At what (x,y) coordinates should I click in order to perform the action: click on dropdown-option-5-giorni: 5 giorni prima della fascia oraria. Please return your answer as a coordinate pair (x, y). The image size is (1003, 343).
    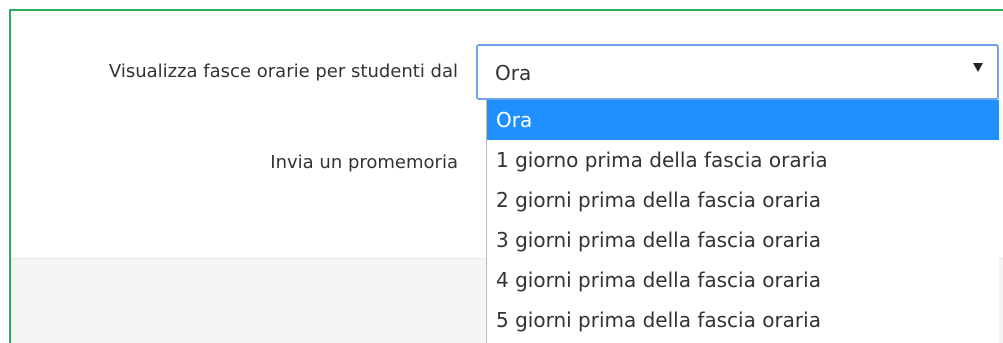
    Looking at the image, I should click on (743, 320).